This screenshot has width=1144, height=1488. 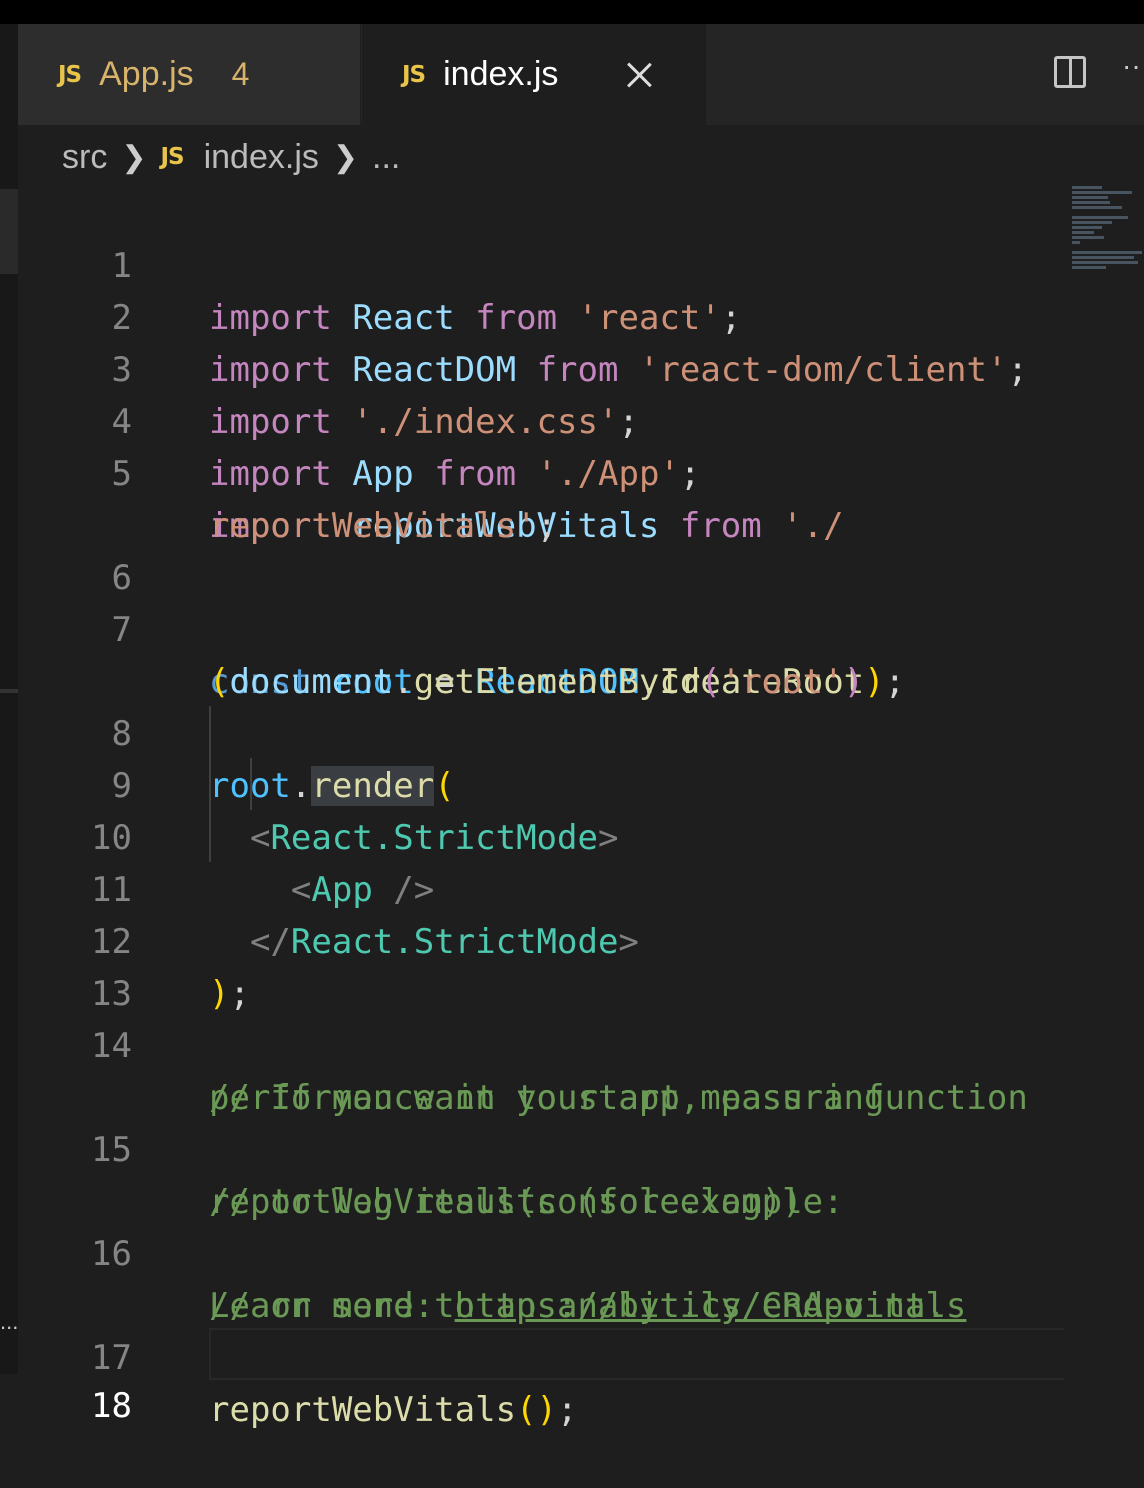 What do you see at coordinates (226, 835) in the screenshot?
I see `code-line: 10 <App />` at bounding box center [226, 835].